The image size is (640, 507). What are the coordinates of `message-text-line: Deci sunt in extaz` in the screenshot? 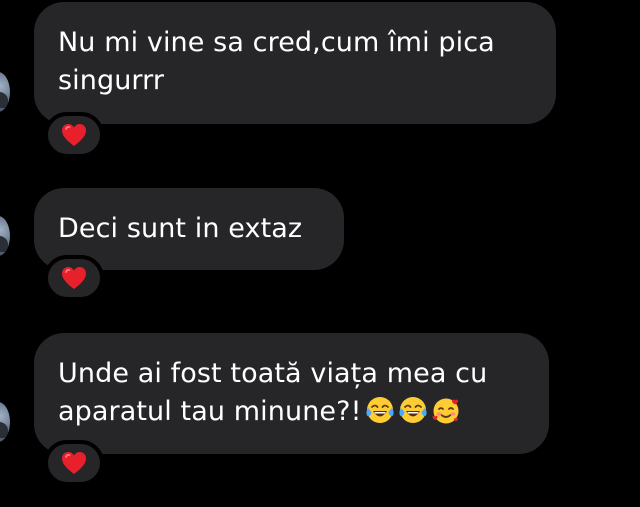 It's located at (180, 228).